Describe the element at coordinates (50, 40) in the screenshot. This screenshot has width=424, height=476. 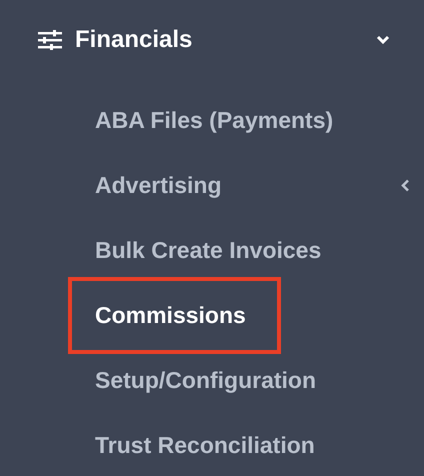
I see `sliders-icon` at that location.